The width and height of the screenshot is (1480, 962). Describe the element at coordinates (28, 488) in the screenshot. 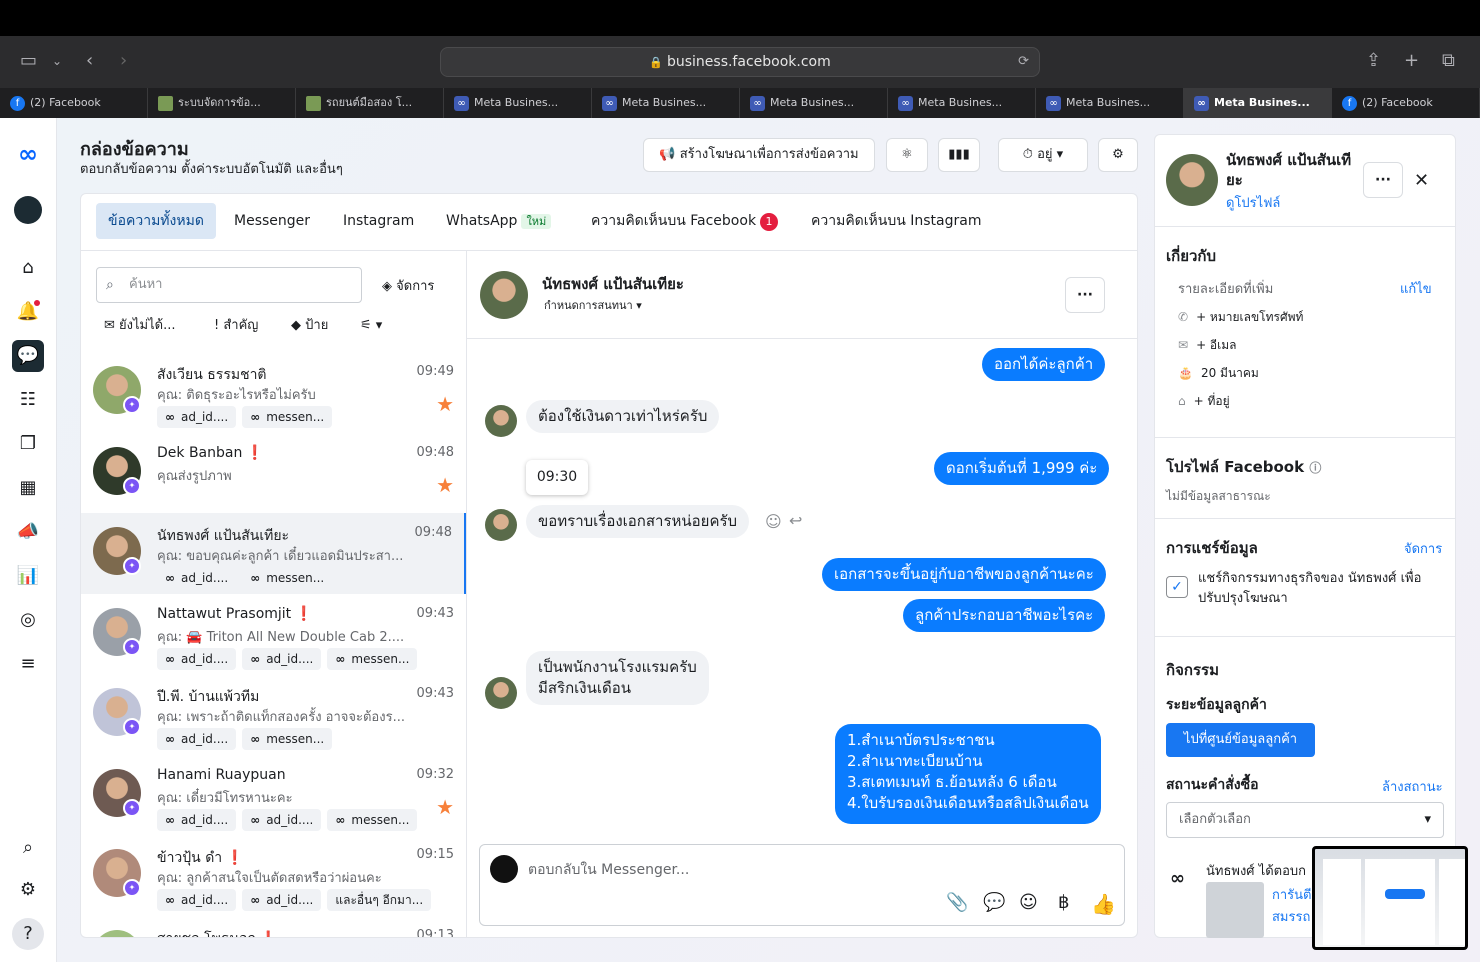

I see `planner-icon: ▦` at that location.